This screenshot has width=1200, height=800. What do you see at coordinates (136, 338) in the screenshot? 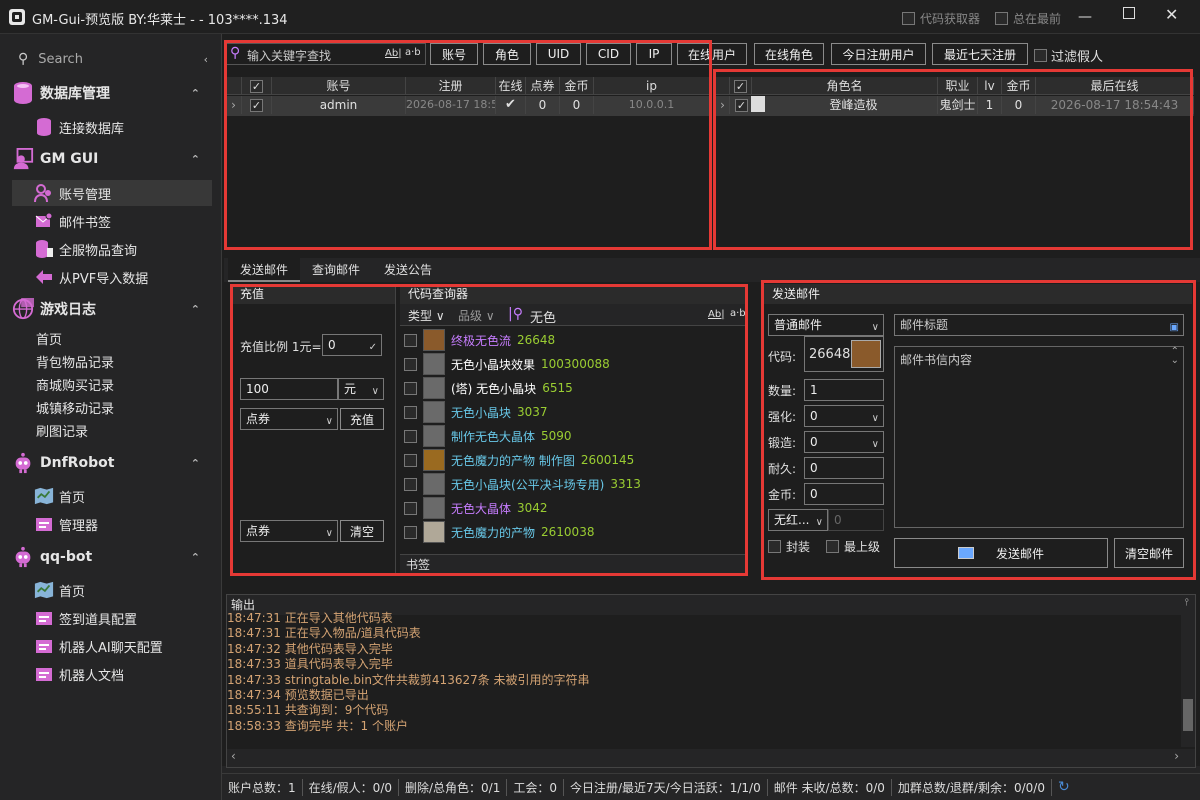
I see `sidebar-item-log-home: 首页` at bounding box center [136, 338].